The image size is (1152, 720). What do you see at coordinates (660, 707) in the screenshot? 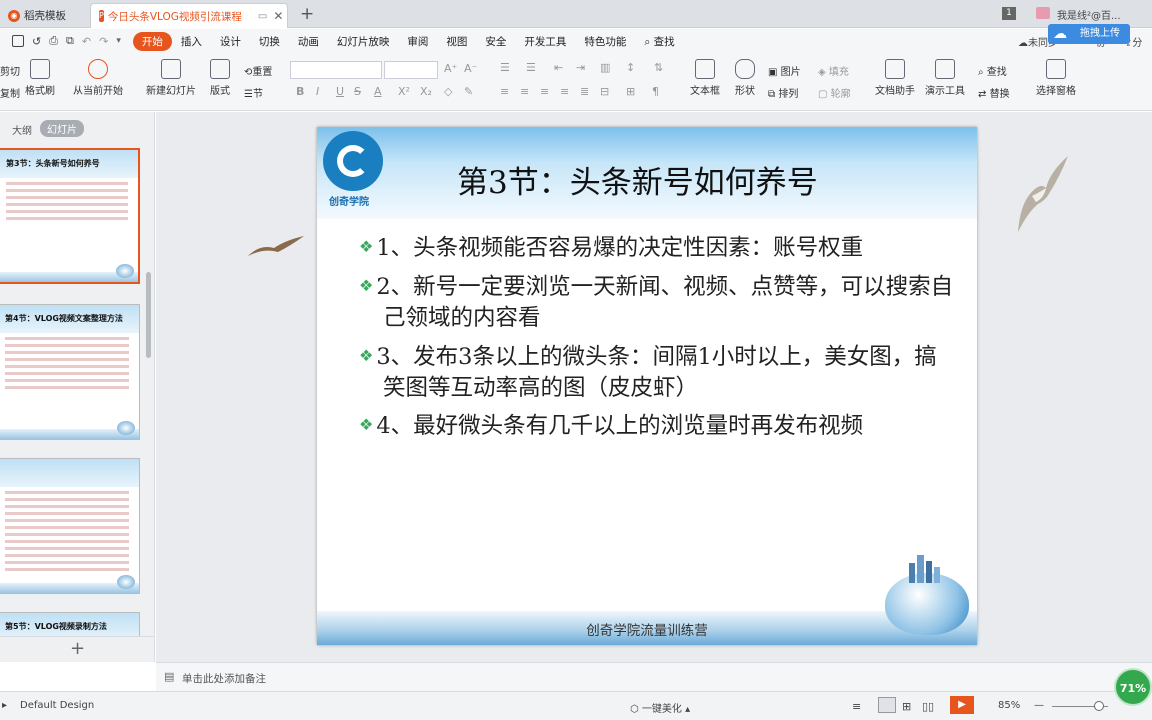
I see `beautify-button: ⬡ 一键美化 ▴` at bounding box center [660, 707].